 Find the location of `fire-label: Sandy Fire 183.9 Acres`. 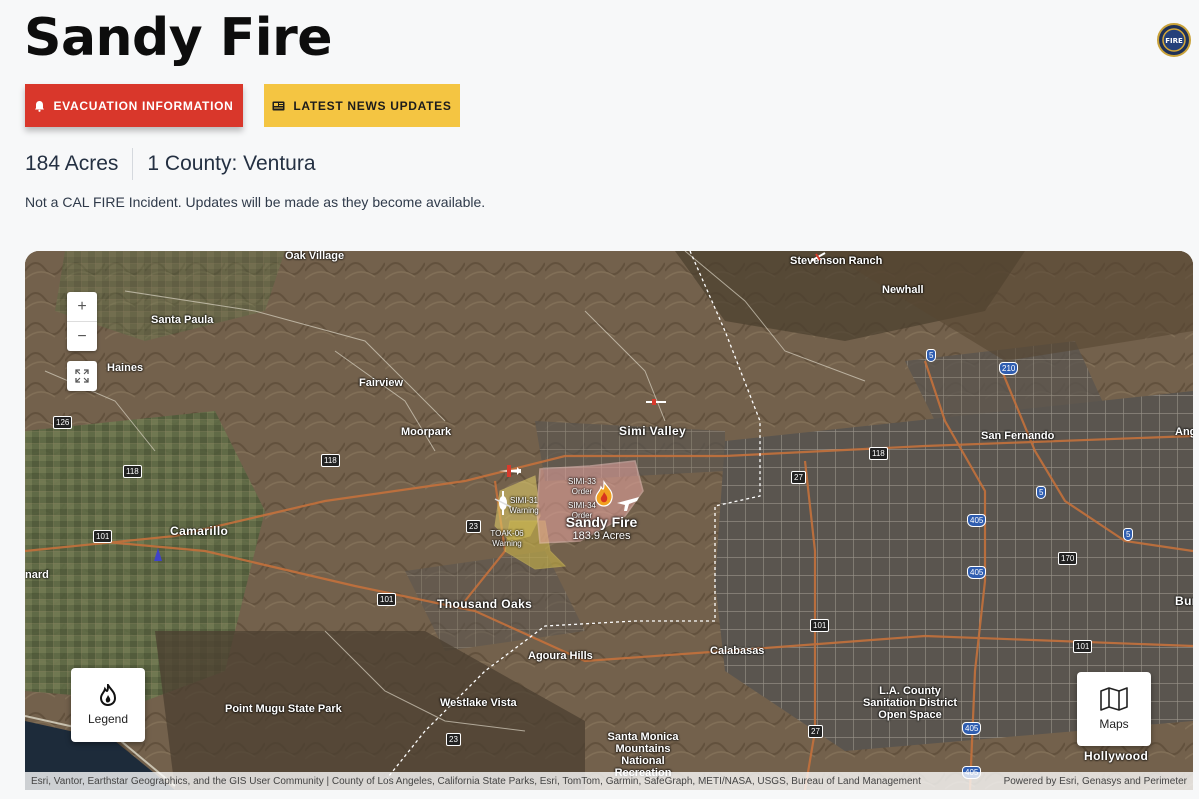

fire-label: Sandy Fire 183.9 Acres is located at coordinates (601, 528).